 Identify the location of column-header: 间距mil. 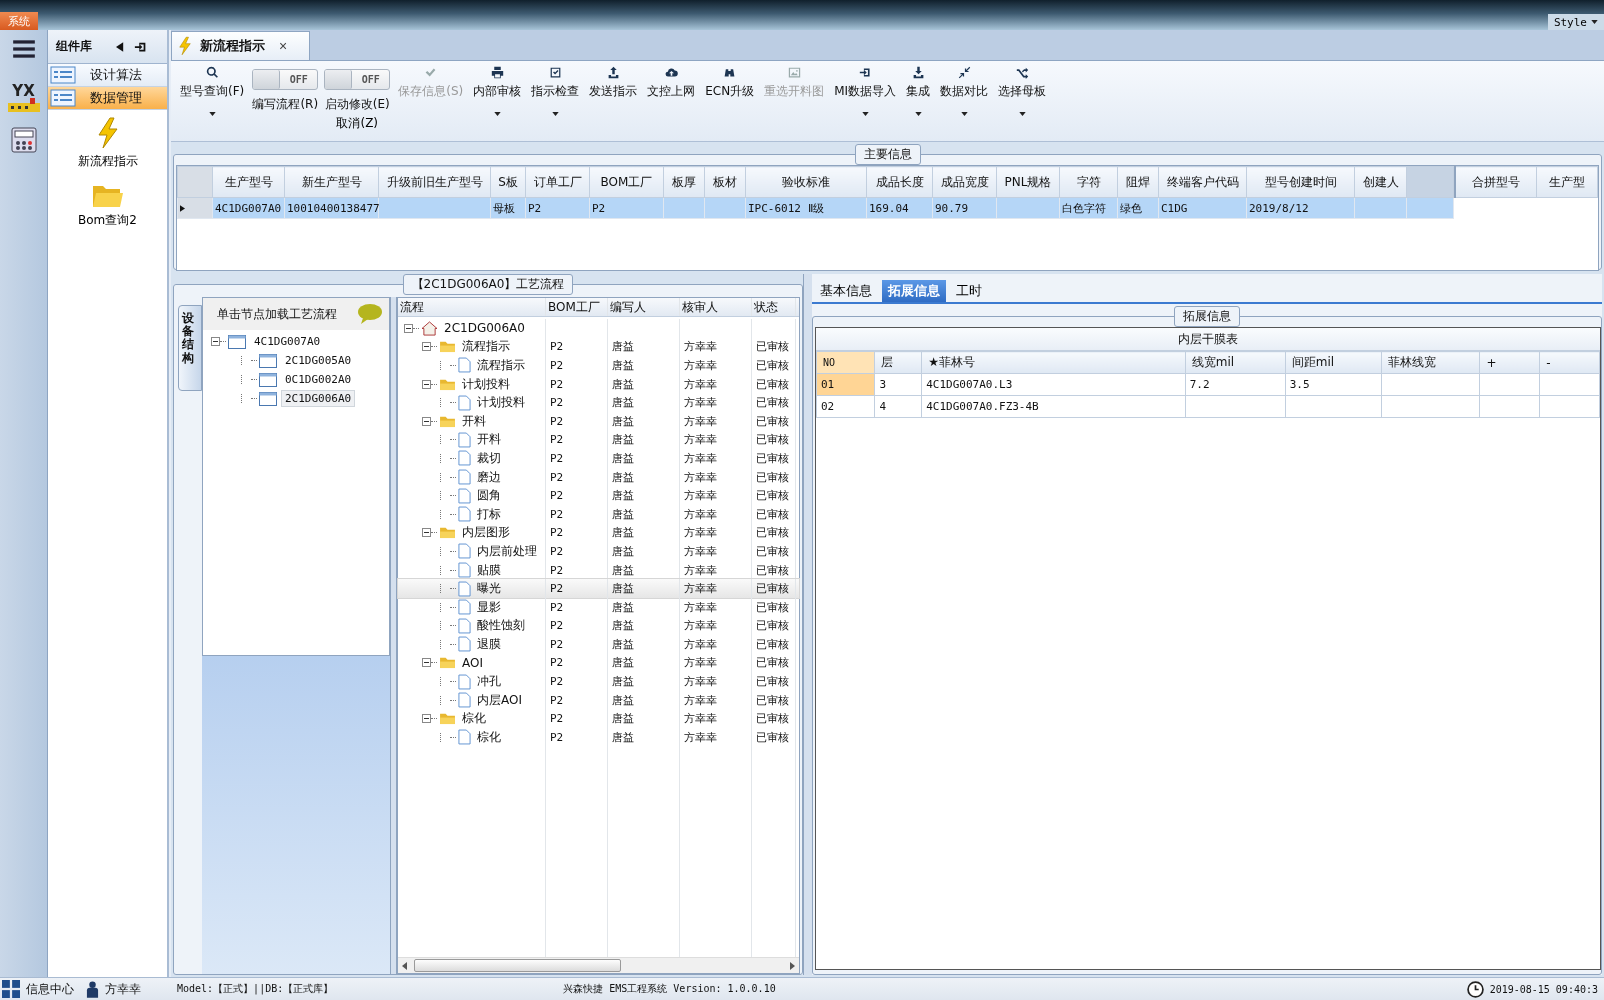
(1333, 362).